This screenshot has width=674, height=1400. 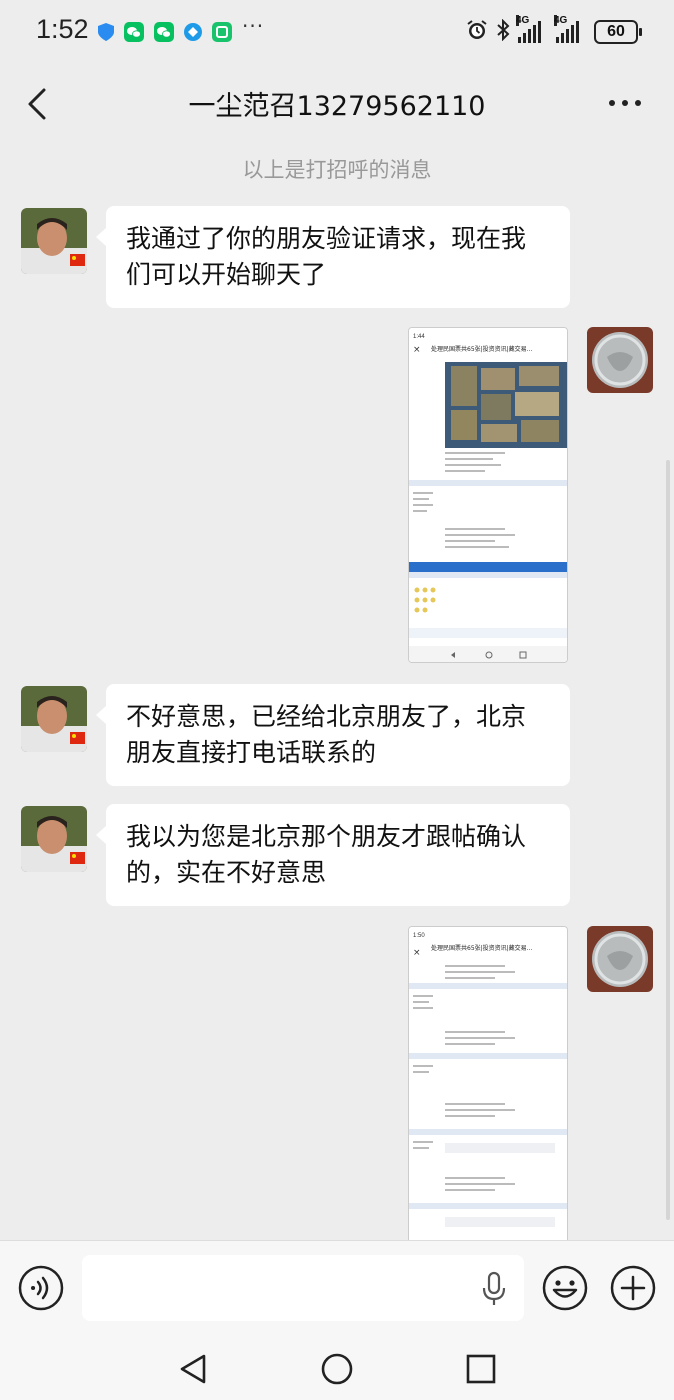 What do you see at coordinates (668, 840) in the screenshot?
I see `scrollbar-thumb` at bounding box center [668, 840].